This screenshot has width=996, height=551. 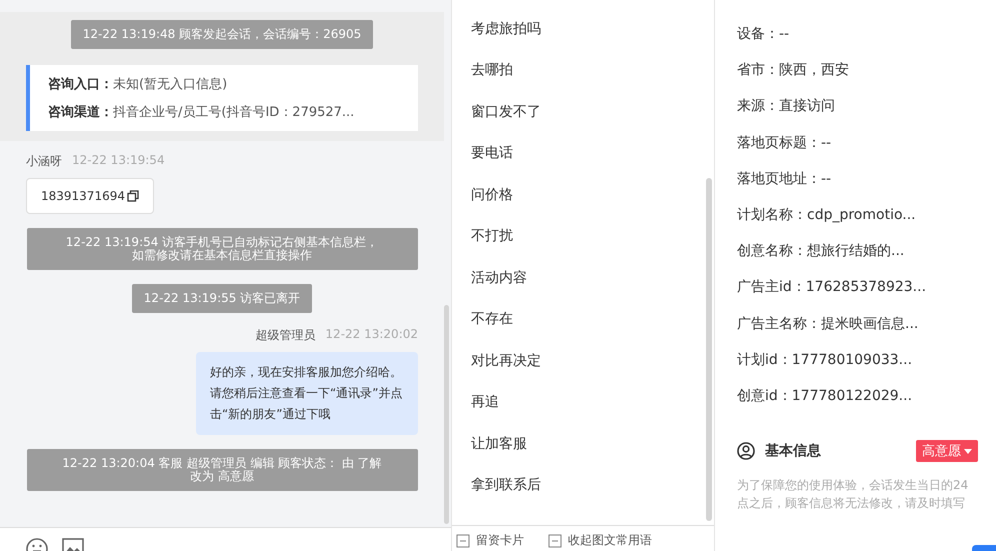 I want to click on system-notice: 12-22 13:19:48 顾客发起会话，会话编号：26905, so click(x=222, y=34).